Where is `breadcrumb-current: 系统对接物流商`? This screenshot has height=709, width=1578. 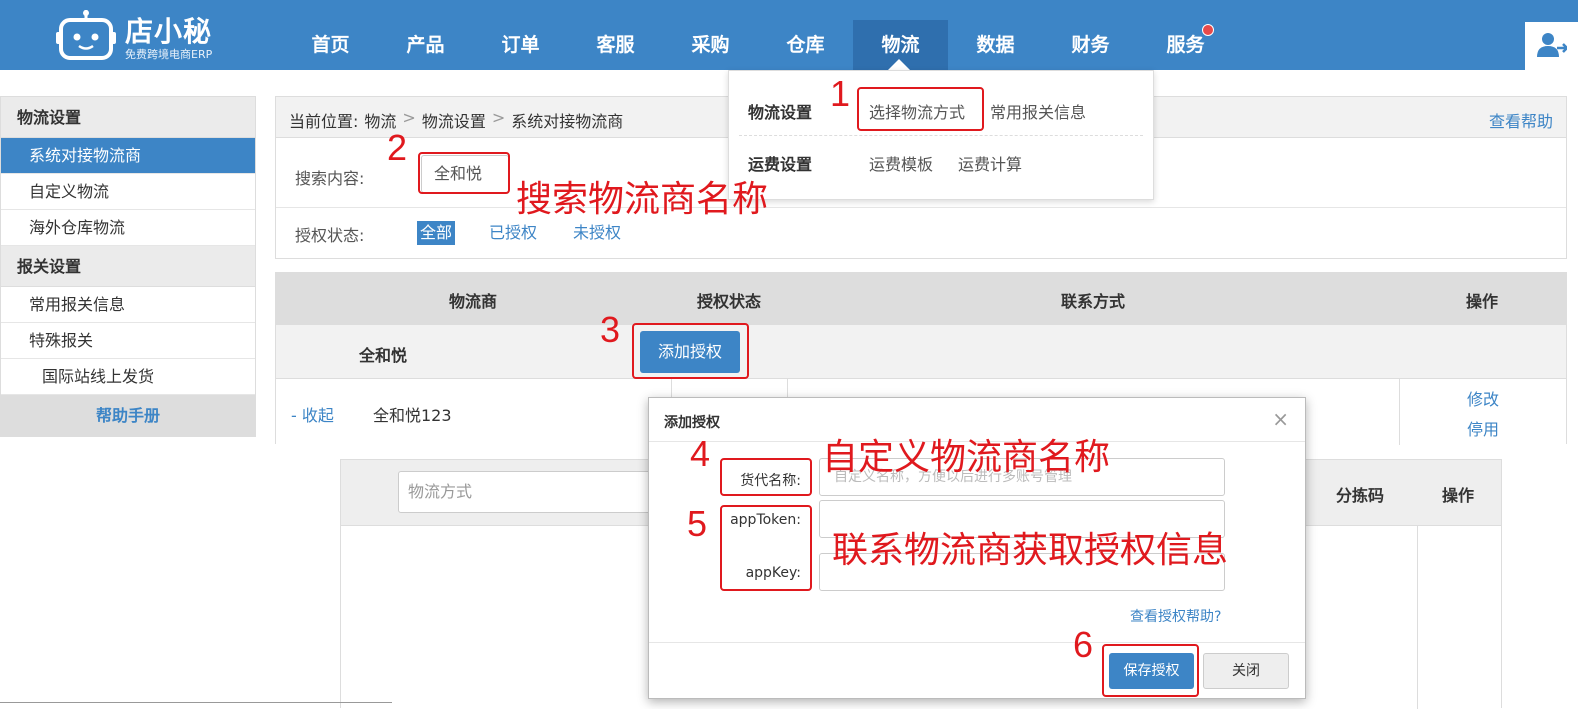
breadcrumb-current: 系统对接物流商 is located at coordinates (567, 121).